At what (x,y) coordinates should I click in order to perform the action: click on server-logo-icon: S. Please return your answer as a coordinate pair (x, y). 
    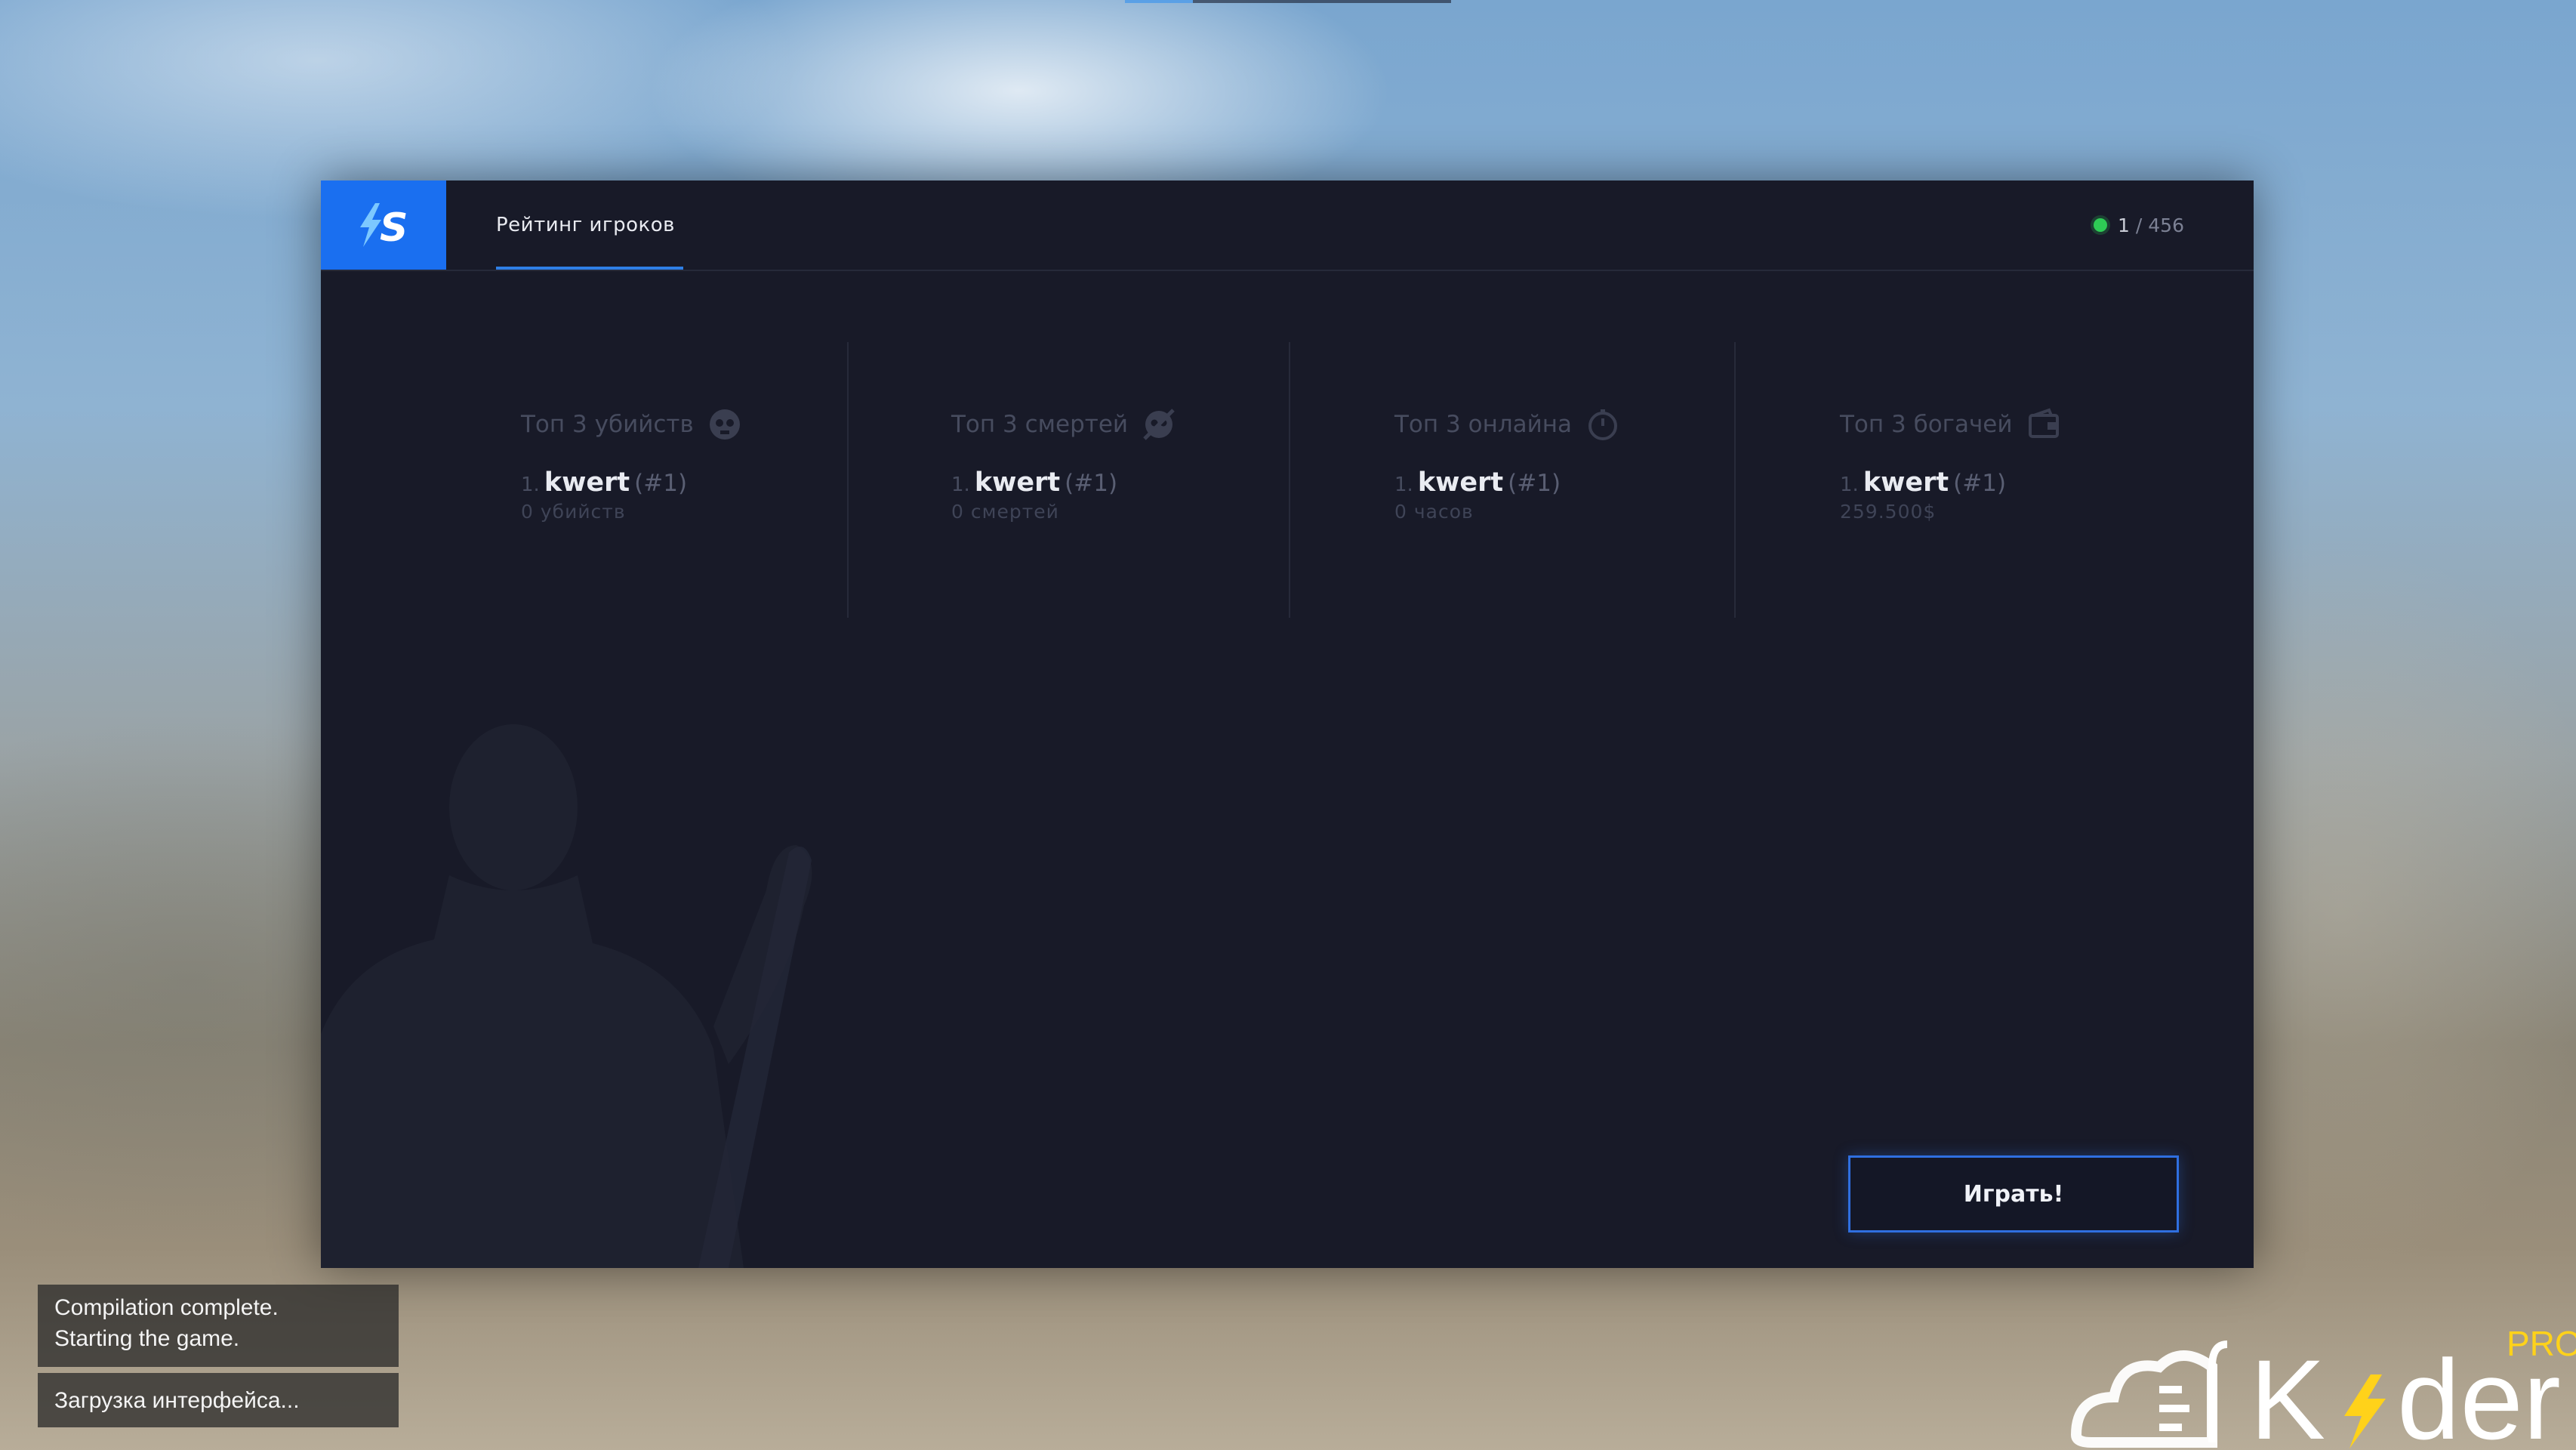
    Looking at the image, I should click on (384, 227).